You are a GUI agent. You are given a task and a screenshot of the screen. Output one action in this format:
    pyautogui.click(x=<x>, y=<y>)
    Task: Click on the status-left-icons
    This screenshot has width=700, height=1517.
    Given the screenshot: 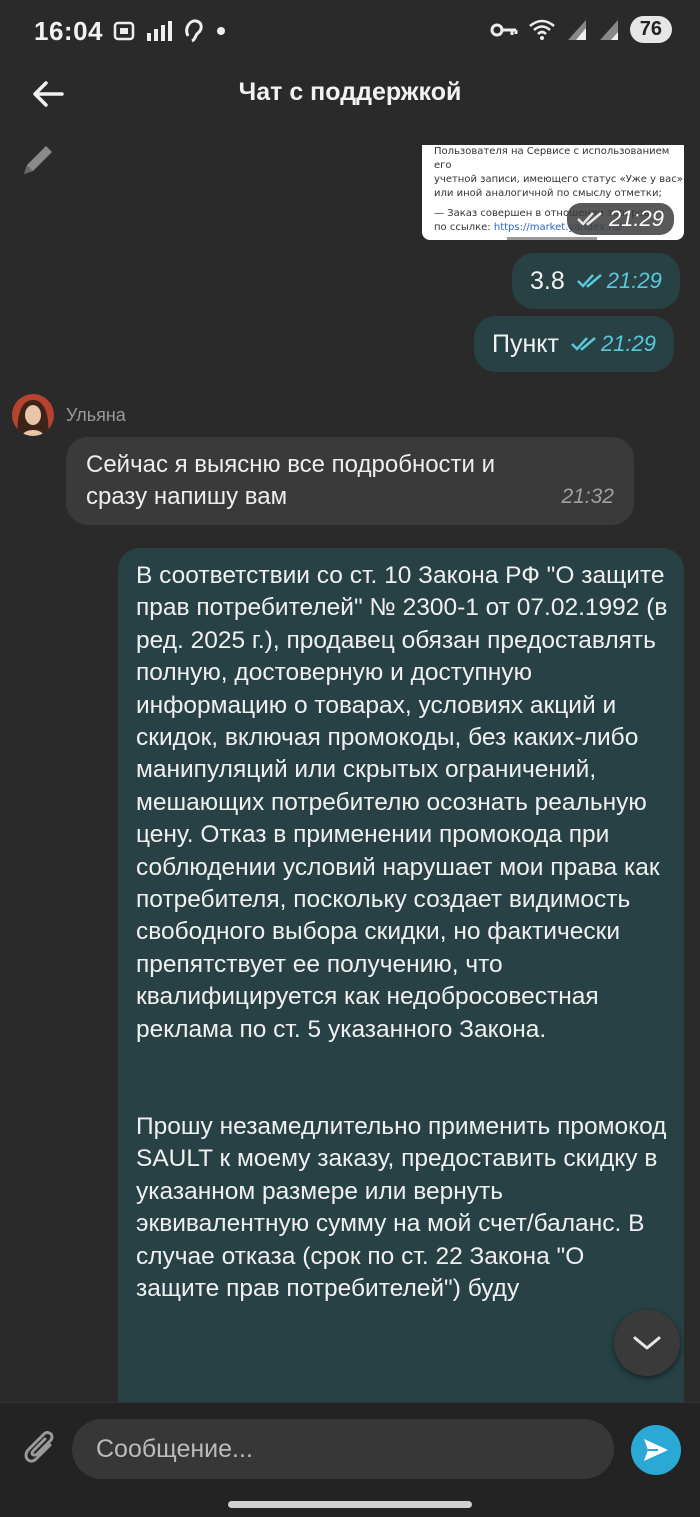 What is the action you would take?
    pyautogui.click(x=169, y=31)
    